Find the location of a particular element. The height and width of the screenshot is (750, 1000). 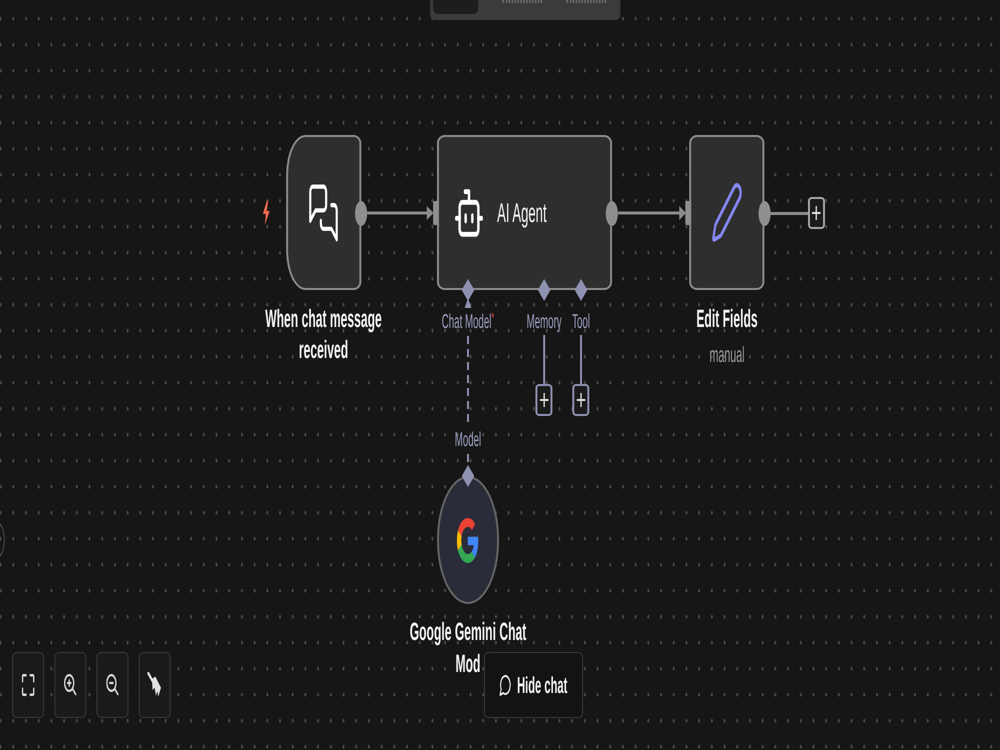

port-label: Chat Model* is located at coordinates (468, 322).